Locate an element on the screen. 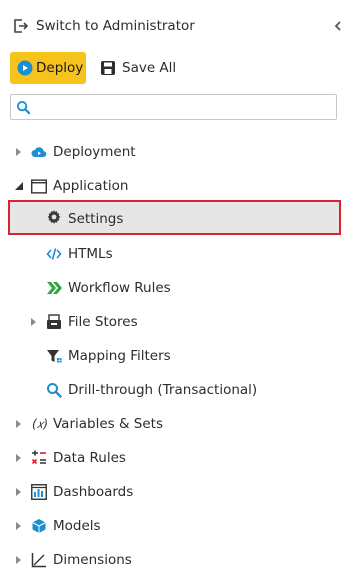  switch-to-administrator-row: Switch to Administrator is located at coordinates (174, 26).